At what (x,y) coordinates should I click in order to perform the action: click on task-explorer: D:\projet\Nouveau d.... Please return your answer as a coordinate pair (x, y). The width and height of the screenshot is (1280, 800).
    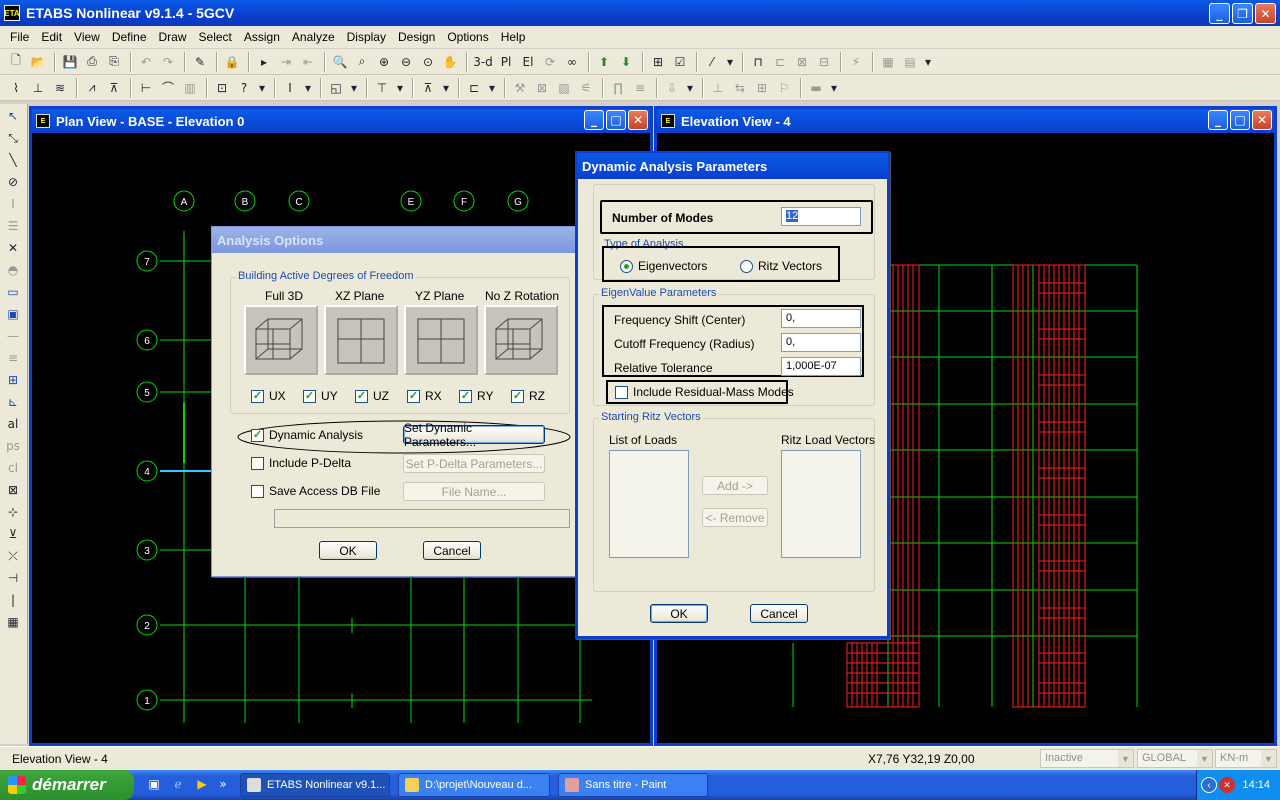
    Looking at the image, I should click on (474, 785).